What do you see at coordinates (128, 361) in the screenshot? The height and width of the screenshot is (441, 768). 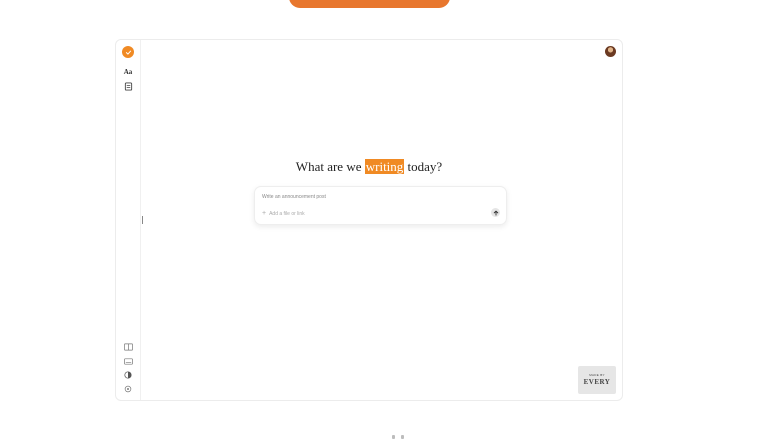 I see `keyboard-icon` at bounding box center [128, 361].